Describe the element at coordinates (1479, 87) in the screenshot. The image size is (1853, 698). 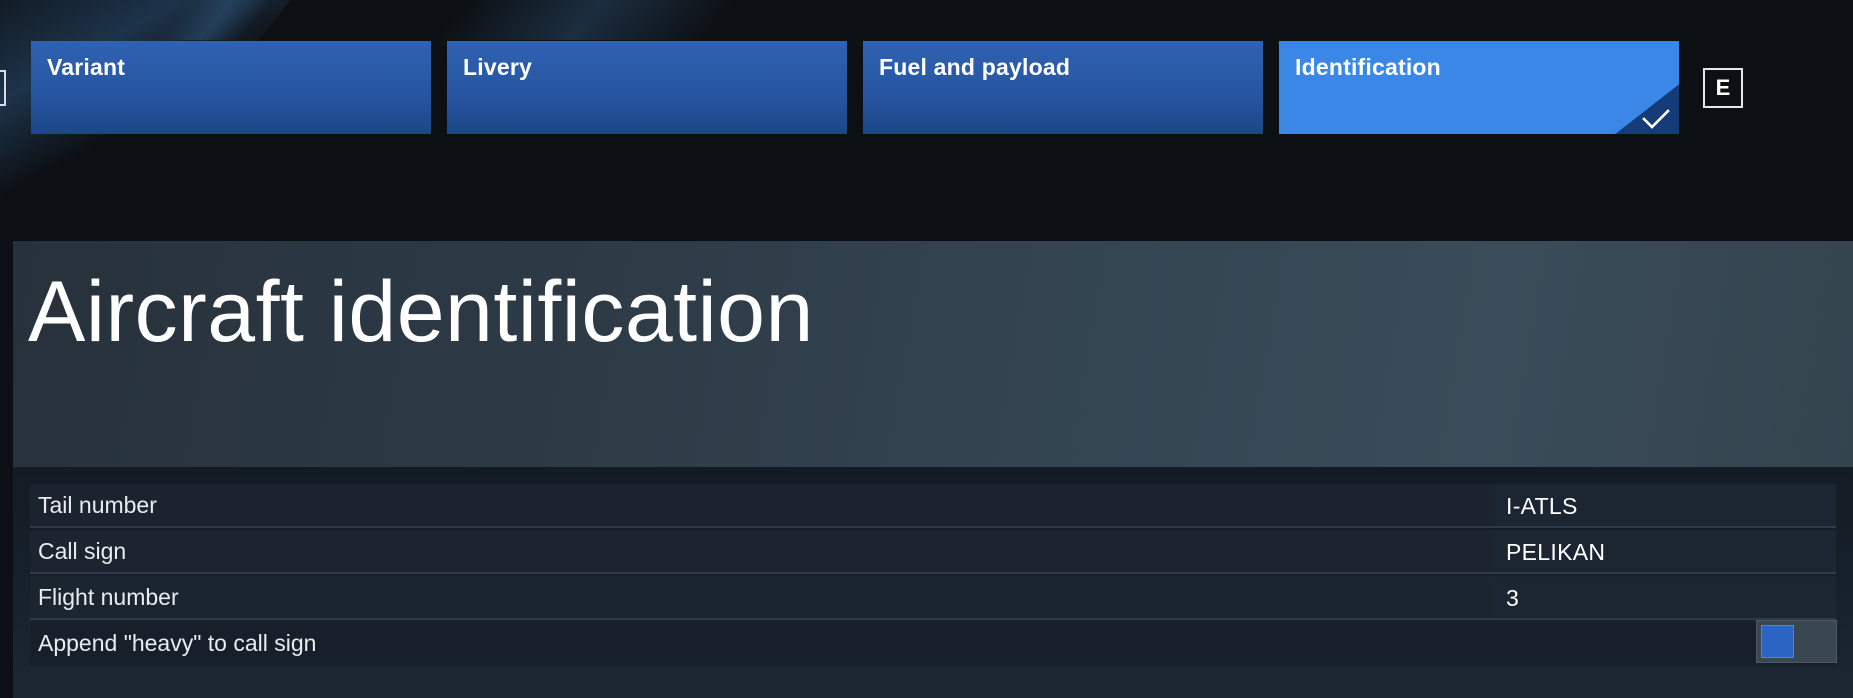
I see `tab-identification: Identification` at that location.